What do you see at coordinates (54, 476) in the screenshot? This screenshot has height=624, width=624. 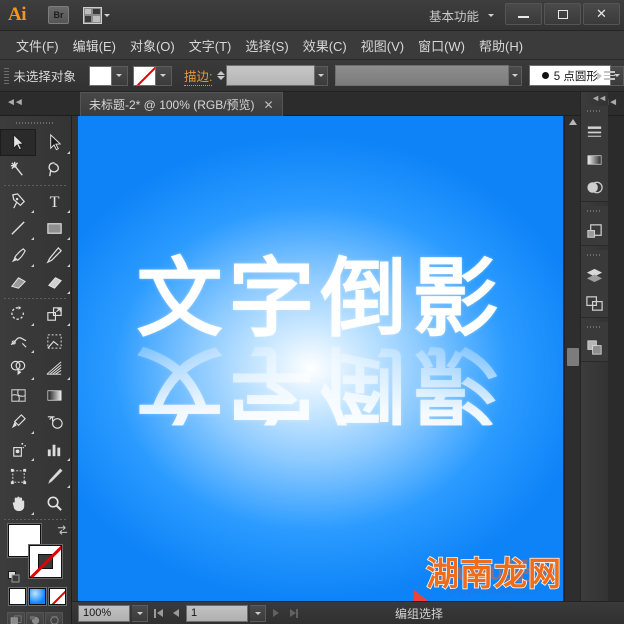 I see `slice-tool` at bounding box center [54, 476].